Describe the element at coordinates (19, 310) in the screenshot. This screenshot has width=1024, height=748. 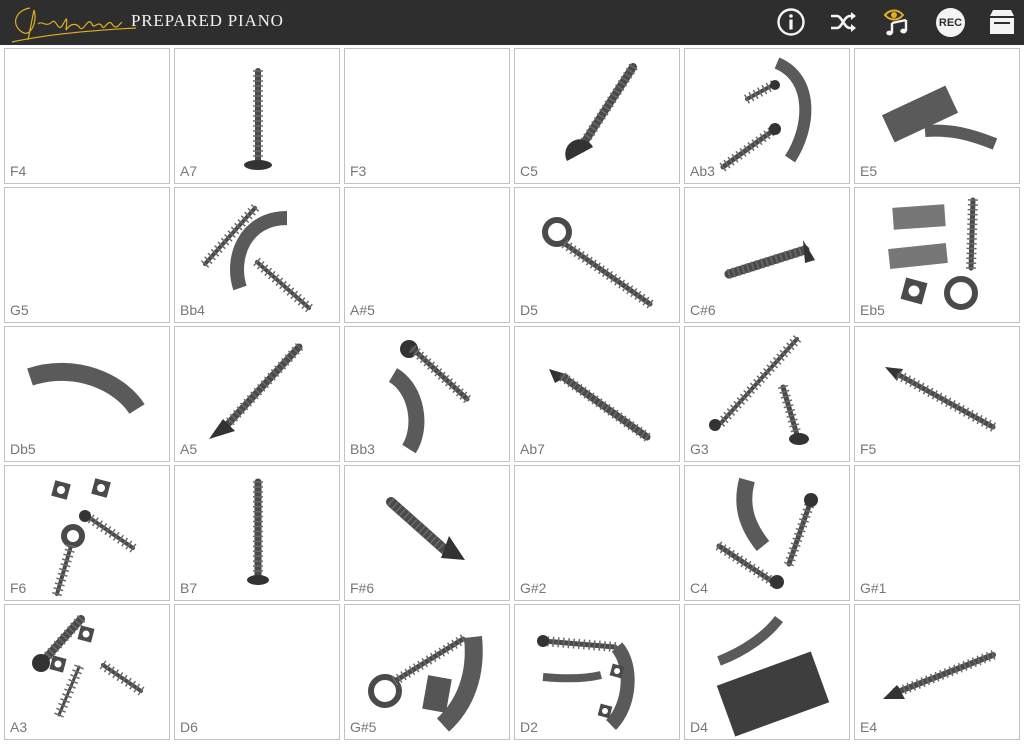
I see `note-label: G5` at that location.